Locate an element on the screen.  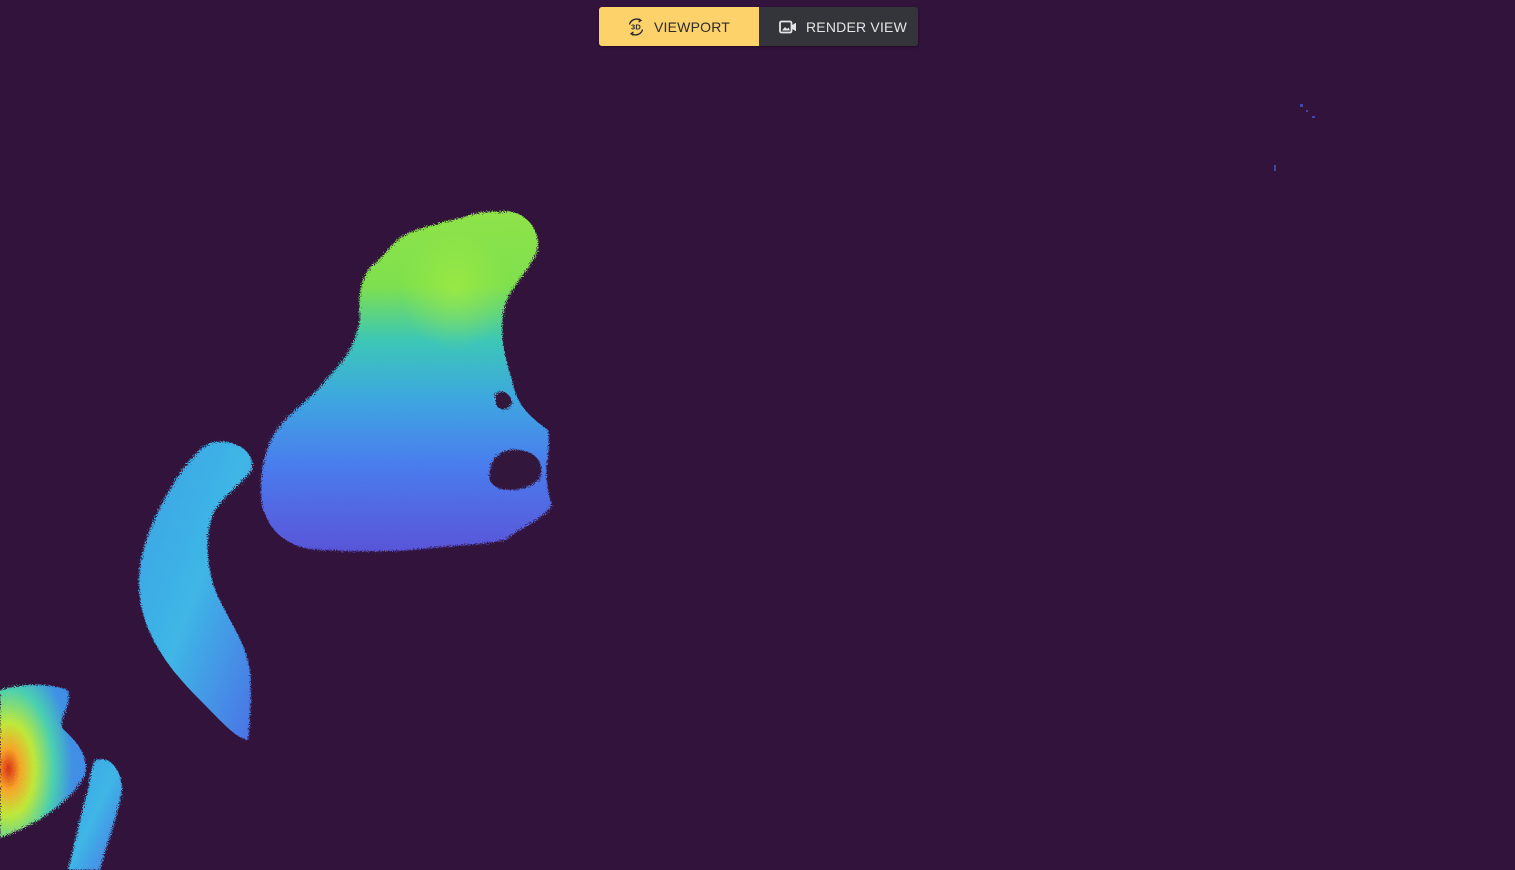
viewport-button: 3D VIEWPORT is located at coordinates (679, 26).